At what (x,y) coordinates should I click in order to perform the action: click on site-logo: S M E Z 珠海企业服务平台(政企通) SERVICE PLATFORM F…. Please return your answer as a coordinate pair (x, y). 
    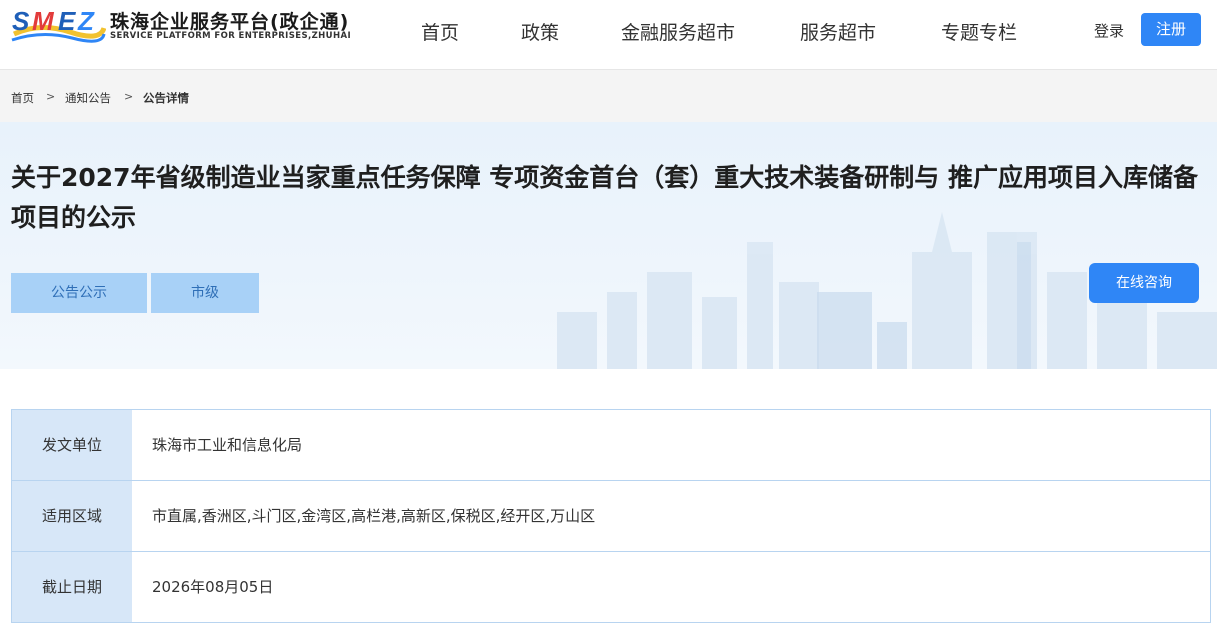
    Looking at the image, I should click on (190, 25).